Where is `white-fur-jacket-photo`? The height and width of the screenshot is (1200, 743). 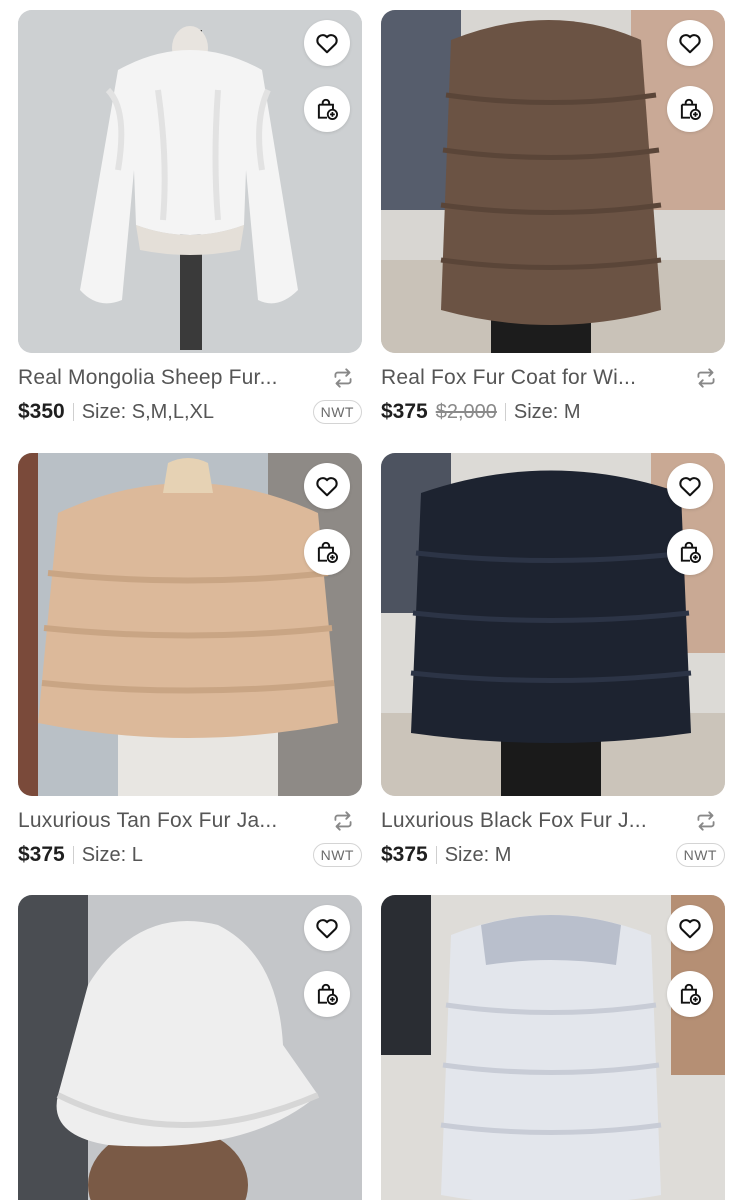
white-fur-jacket-photo is located at coordinates (190, 181).